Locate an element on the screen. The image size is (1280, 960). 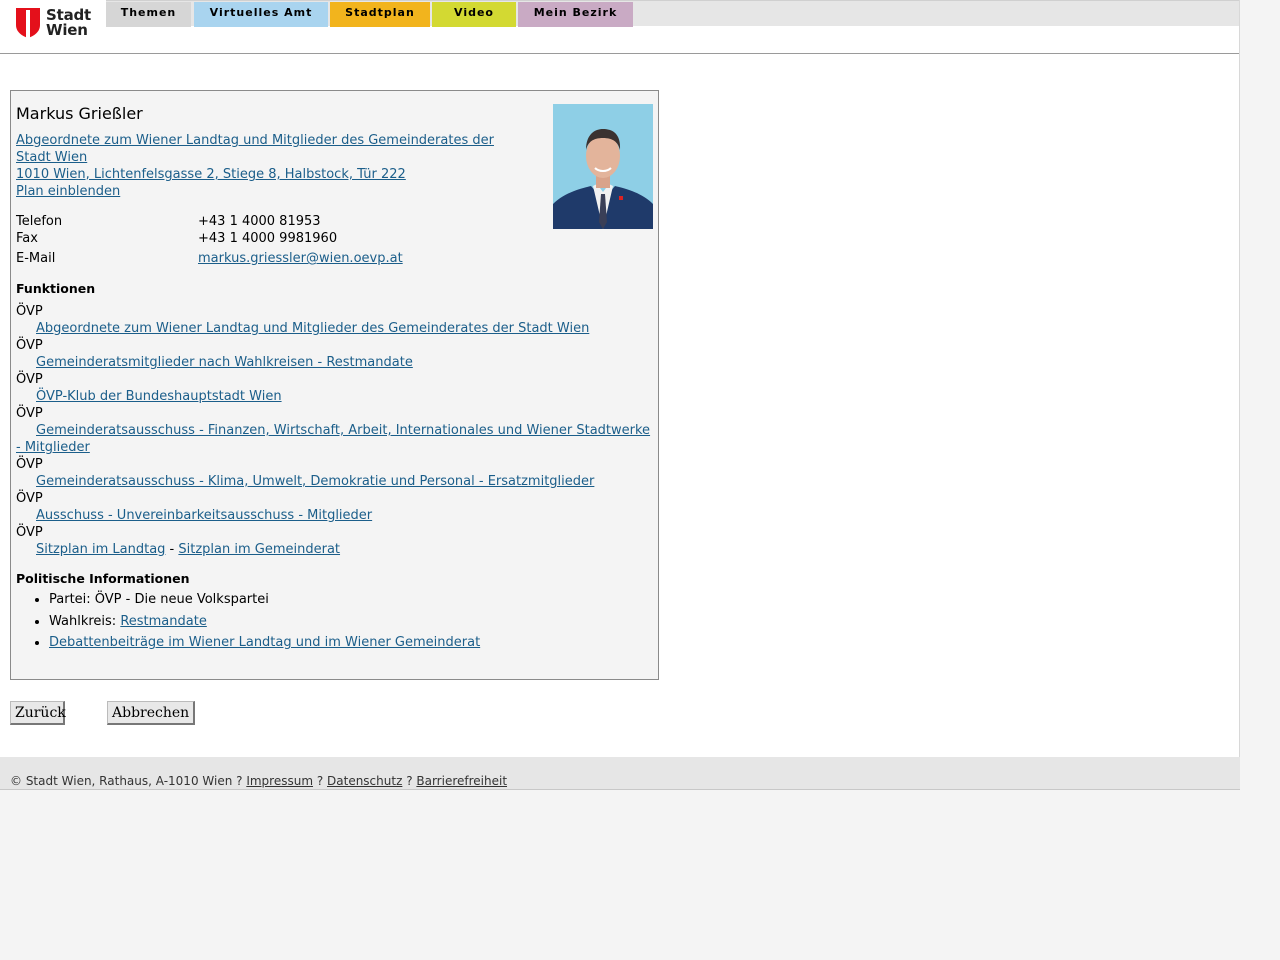
email-link: markus.griessler@wien.oevp.at is located at coordinates (300, 258).